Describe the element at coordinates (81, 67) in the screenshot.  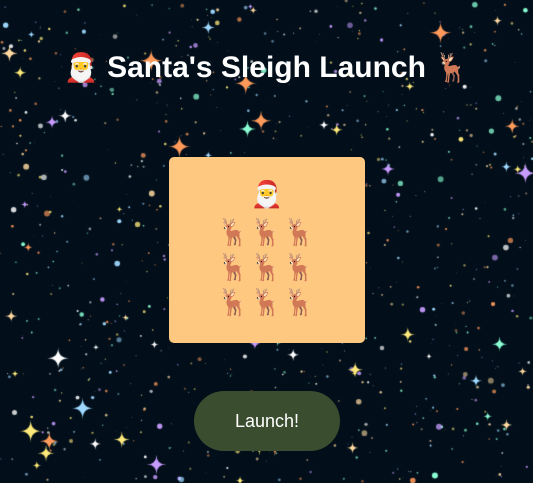
I see `santa-emoji-icon: 🎅` at that location.